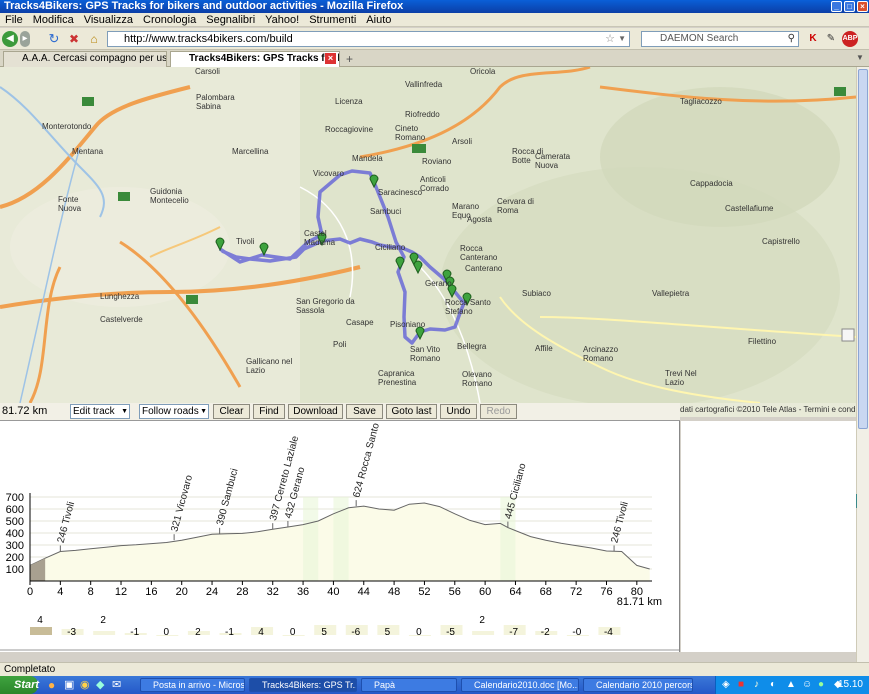  Describe the element at coordinates (169, 20) in the screenshot. I see `menu-cronologia: Cronologia` at that location.